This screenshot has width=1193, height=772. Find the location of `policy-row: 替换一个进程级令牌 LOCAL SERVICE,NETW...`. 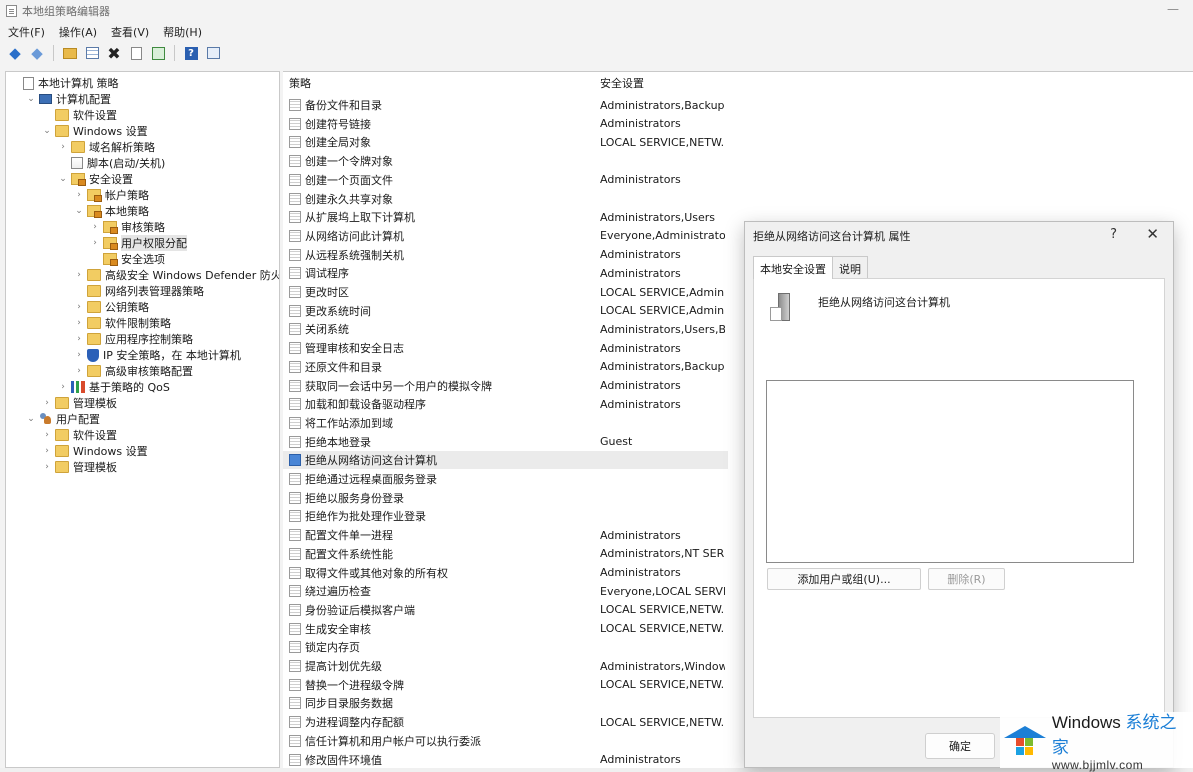

policy-row: 替换一个进程级令牌 LOCAL SERVICE,NETW... is located at coordinates (505, 685).